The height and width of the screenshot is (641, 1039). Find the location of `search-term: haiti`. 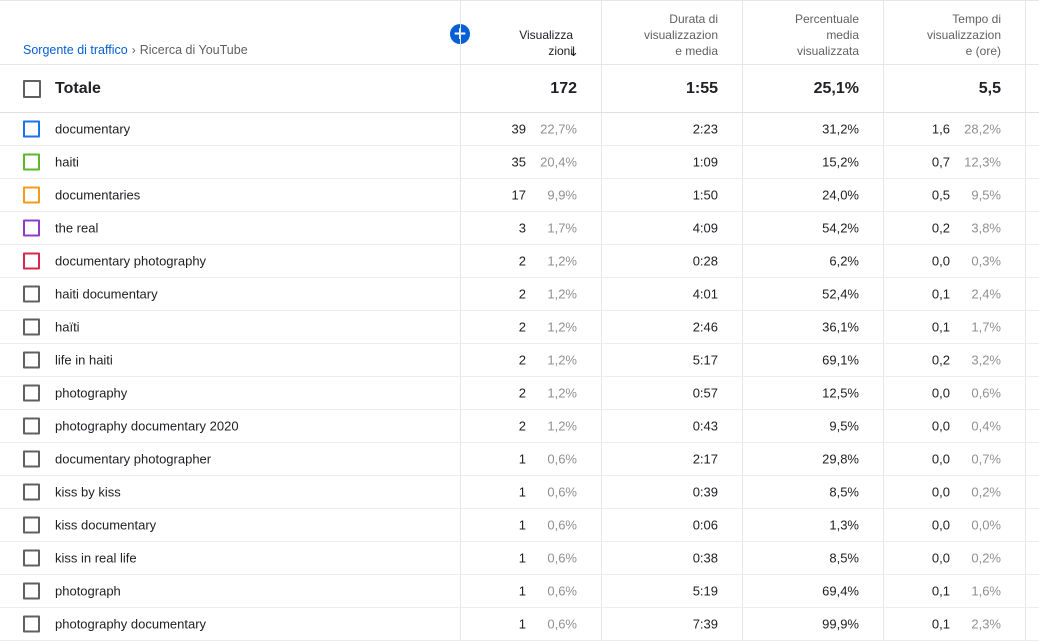

search-term: haiti is located at coordinates (67, 162).